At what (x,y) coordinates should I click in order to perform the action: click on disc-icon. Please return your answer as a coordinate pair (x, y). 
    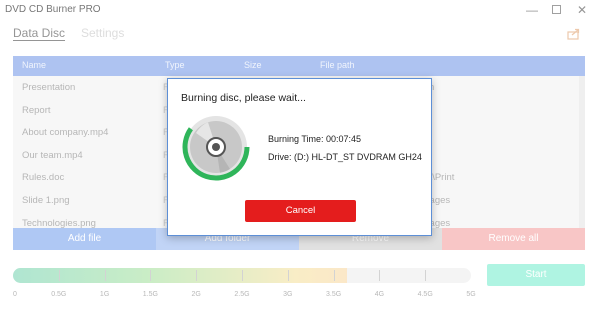
    Looking at the image, I should click on (216, 148).